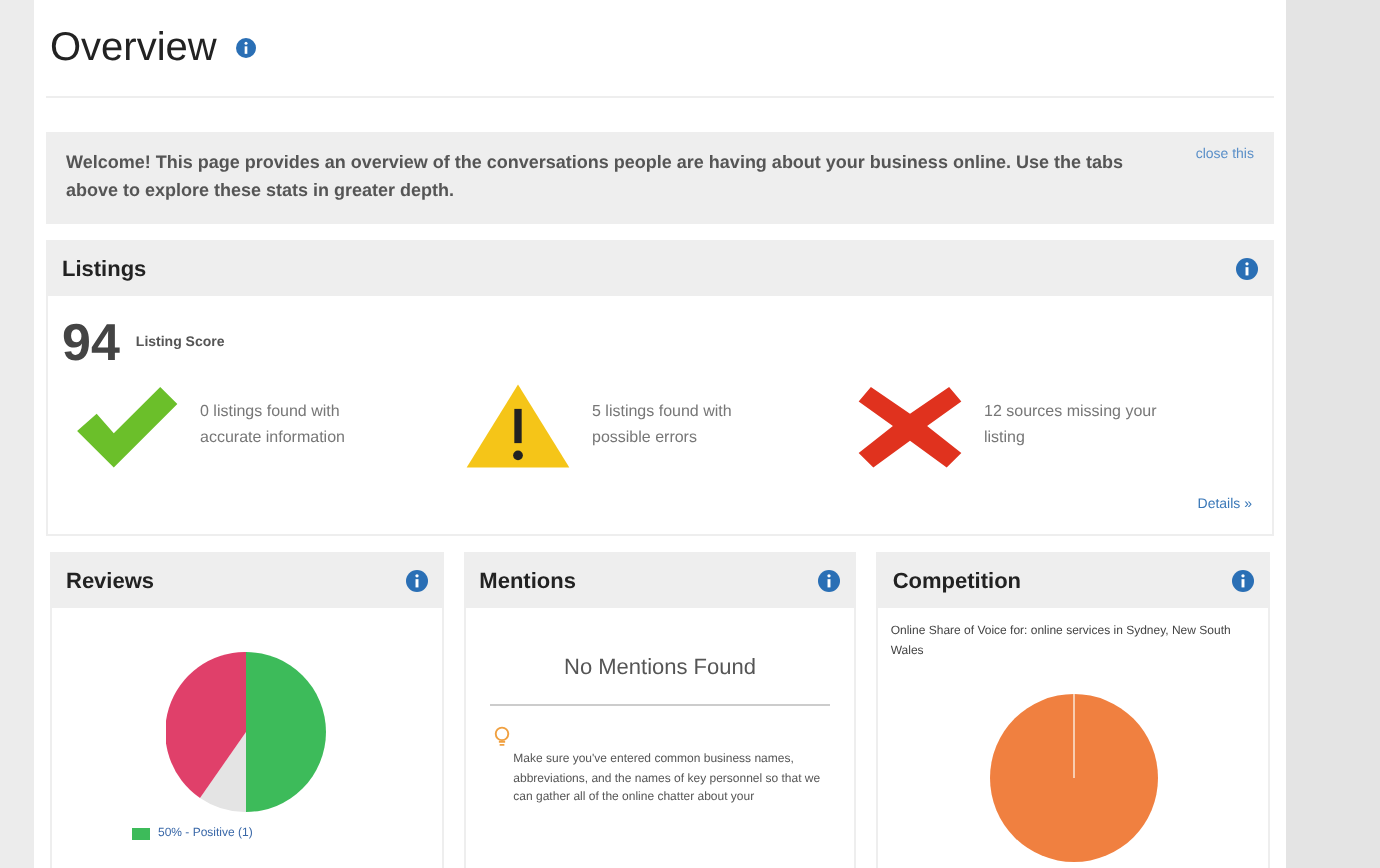 The width and height of the screenshot is (1380, 868). Describe the element at coordinates (110, 581) in the screenshot. I see `panel-title: Reviews` at that location.